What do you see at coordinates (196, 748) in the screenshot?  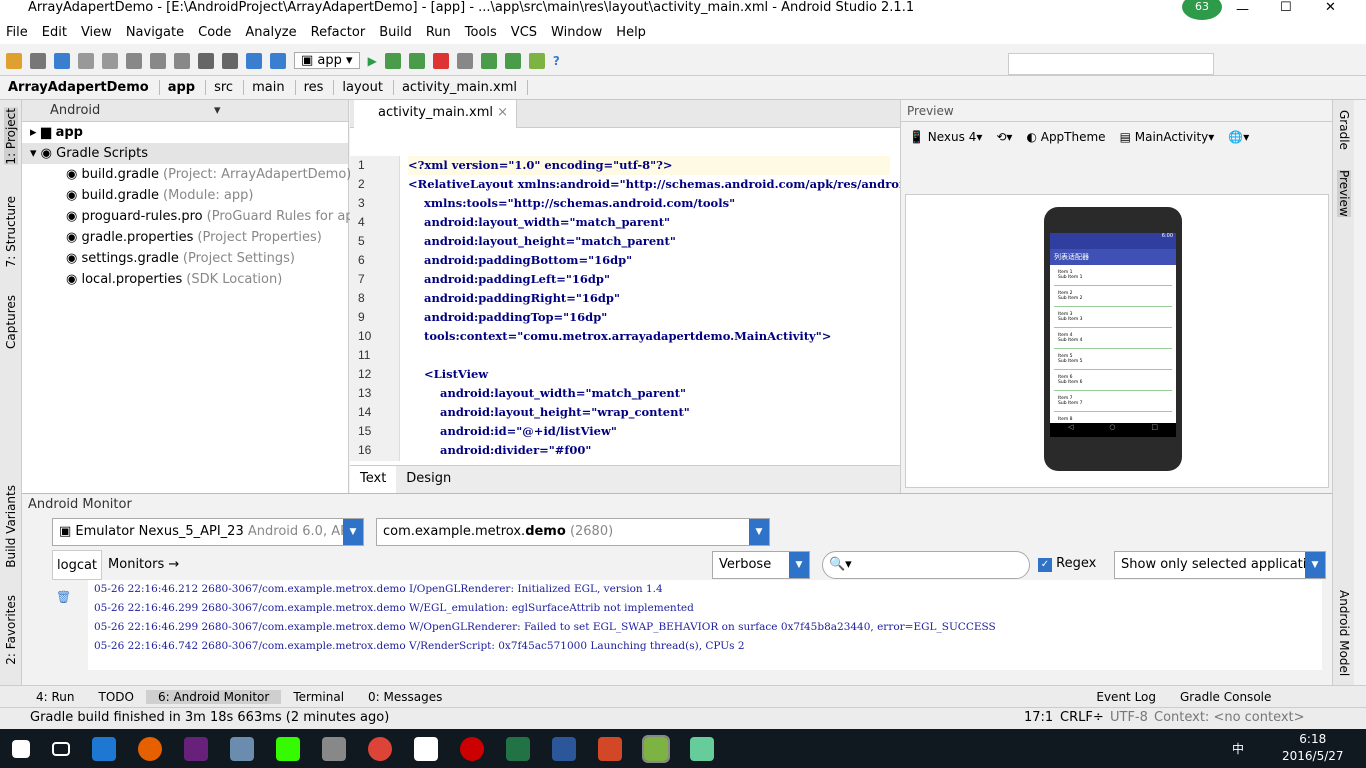 I see `visual-studio-icon` at bounding box center [196, 748].